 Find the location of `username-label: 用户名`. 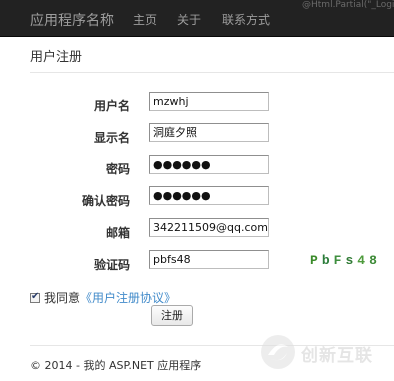

username-label: 用户名 is located at coordinates (111, 106).